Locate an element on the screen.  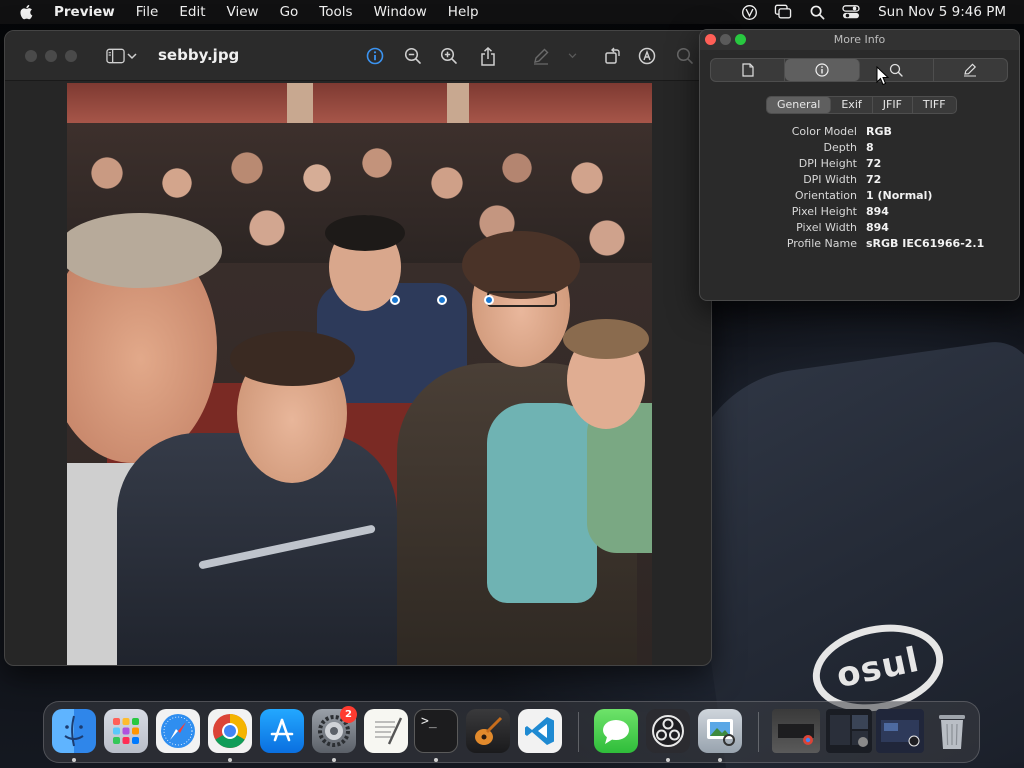
property-key: DPI Width is located at coordinates (830, 179).